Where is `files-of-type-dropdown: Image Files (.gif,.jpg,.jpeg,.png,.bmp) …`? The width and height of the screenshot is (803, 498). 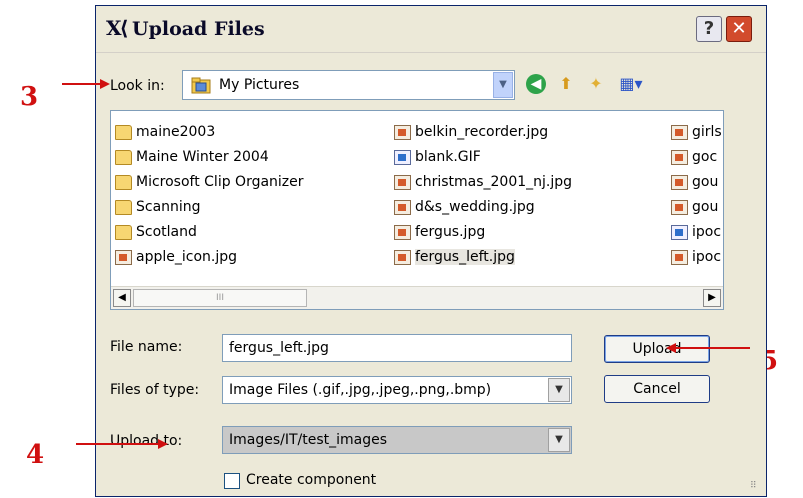 files-of-type-dropdown: Image Files (.gif,.jpg,.jpeg,.png,.bmp) … is located at coordinates (397, 390).